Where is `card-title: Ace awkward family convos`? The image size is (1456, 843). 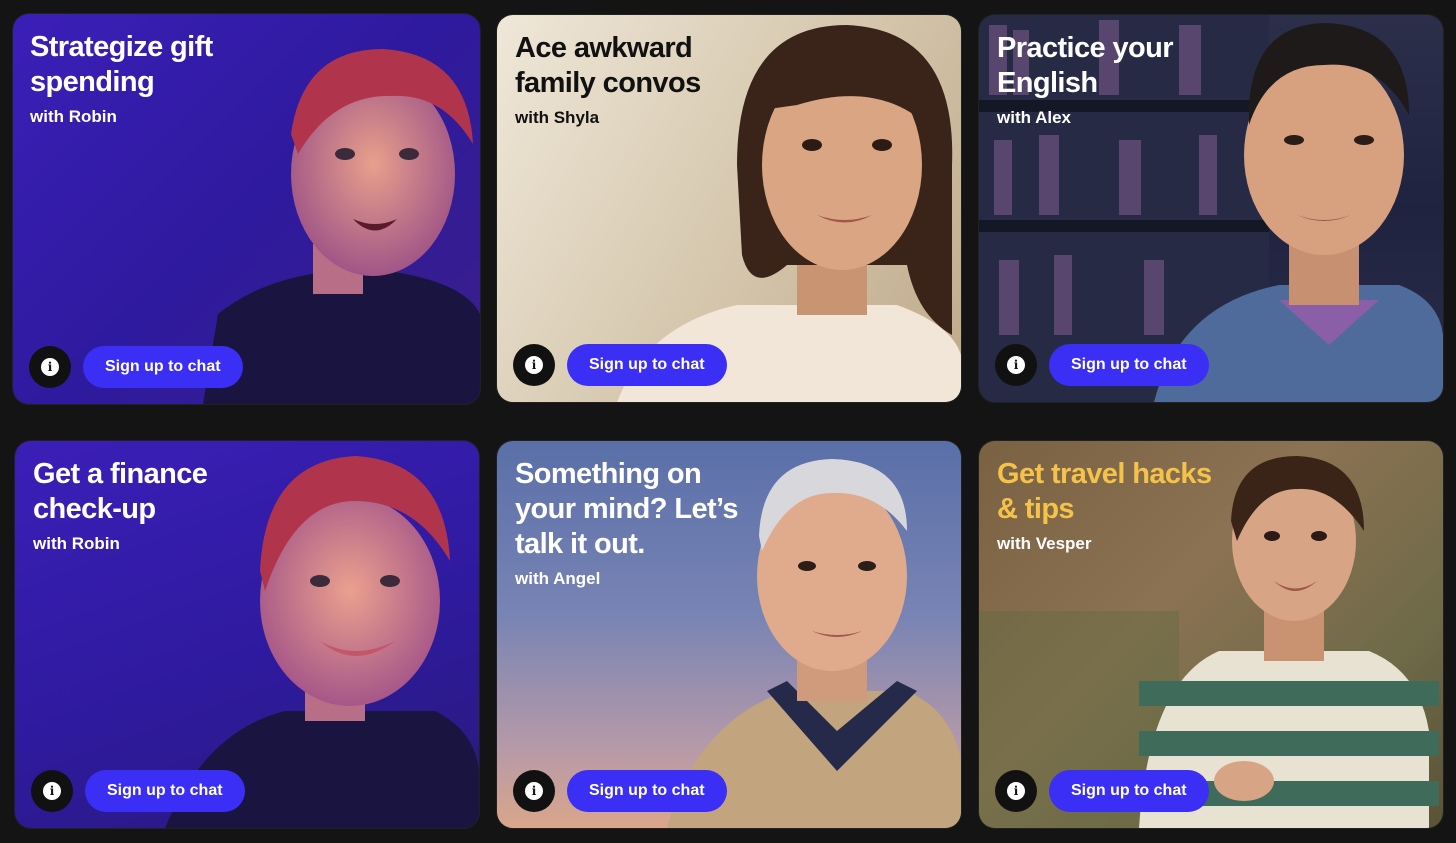
card-title: Ace awkward family convos is located at coordinates (608, 65).